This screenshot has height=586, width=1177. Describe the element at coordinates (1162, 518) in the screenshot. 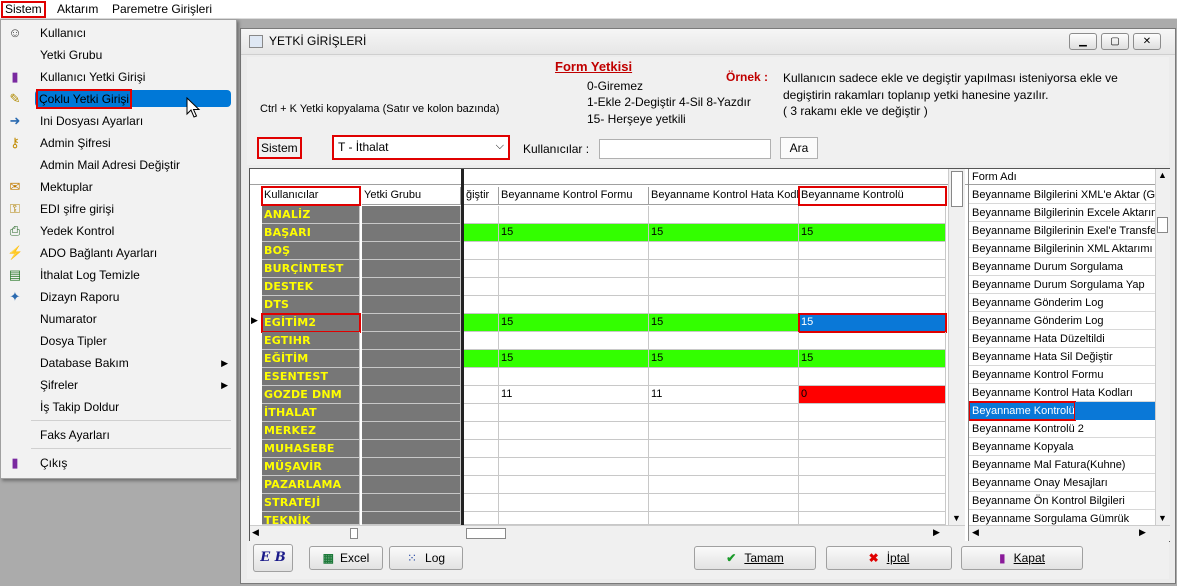

I see `forms-scroll-down-icon: ▼` at that location.